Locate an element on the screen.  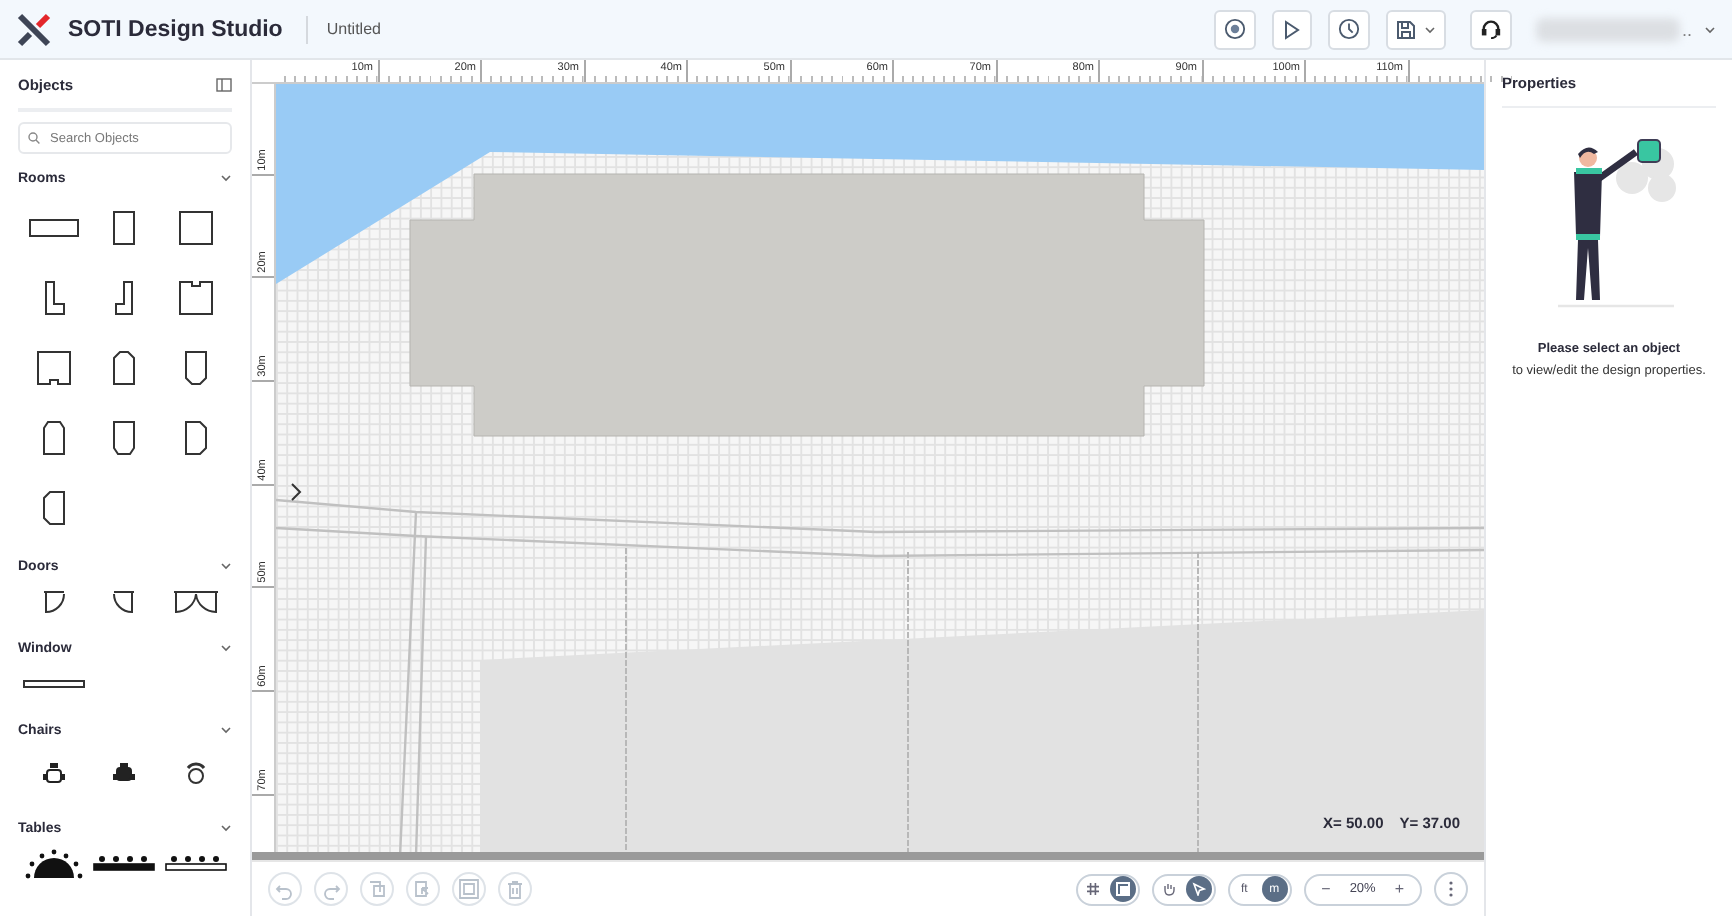
headset-button is located at coordinates (1490, 29).